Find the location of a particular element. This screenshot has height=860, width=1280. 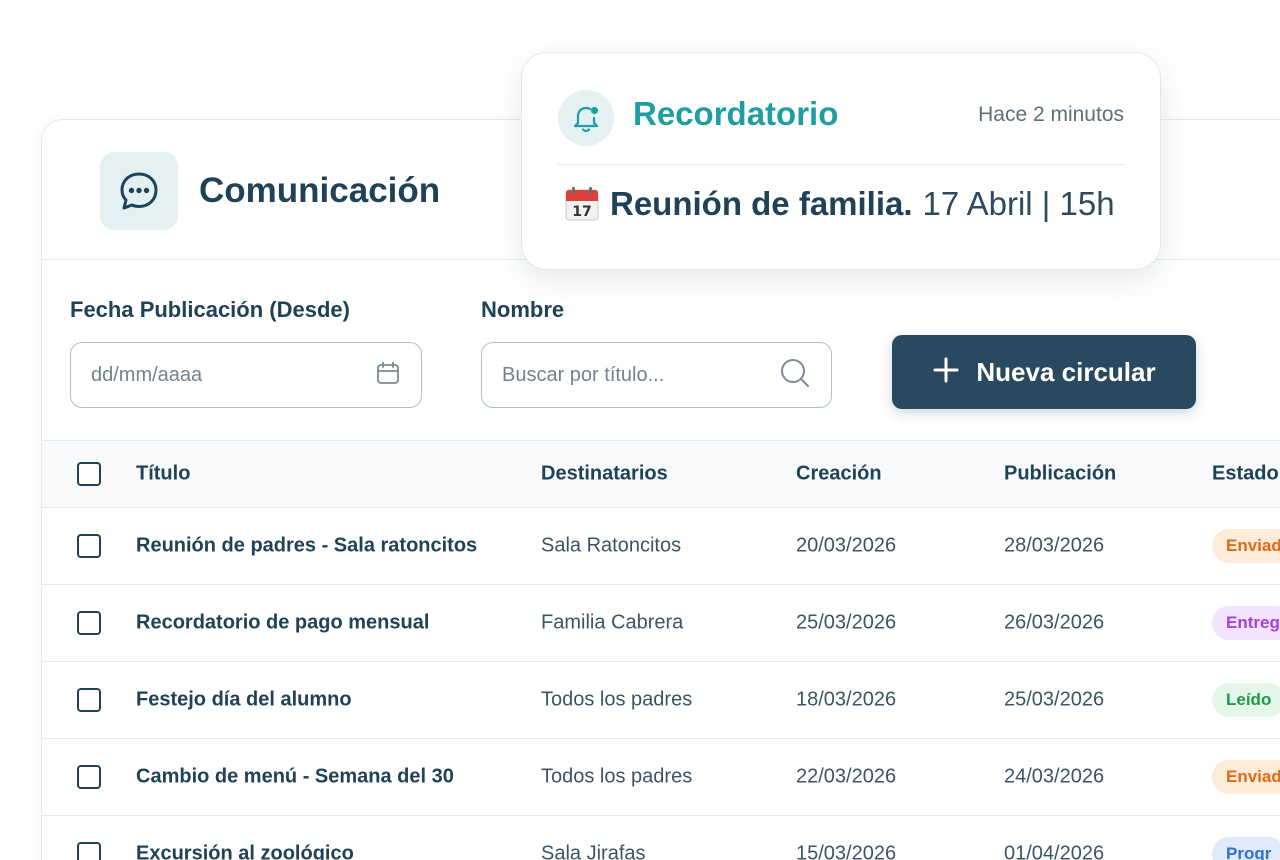

date-input-placeholder: dd/mm/aaaa is located at coordinates (147, 374).